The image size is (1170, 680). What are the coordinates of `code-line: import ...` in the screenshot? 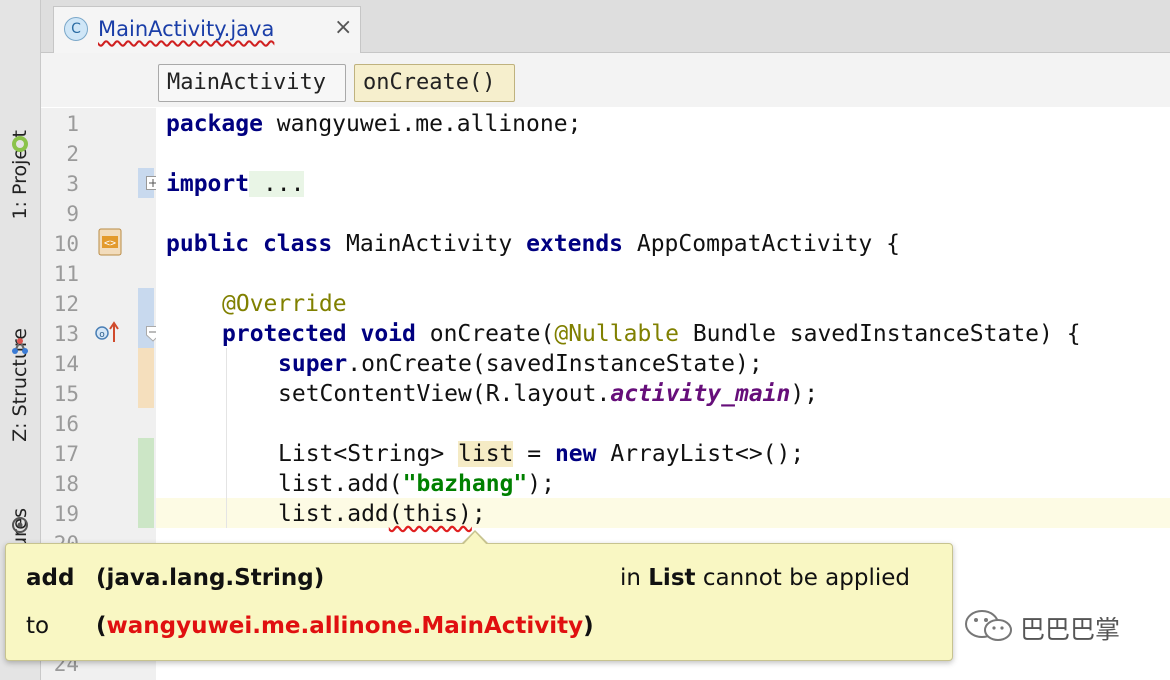 It's located at (235, 184).